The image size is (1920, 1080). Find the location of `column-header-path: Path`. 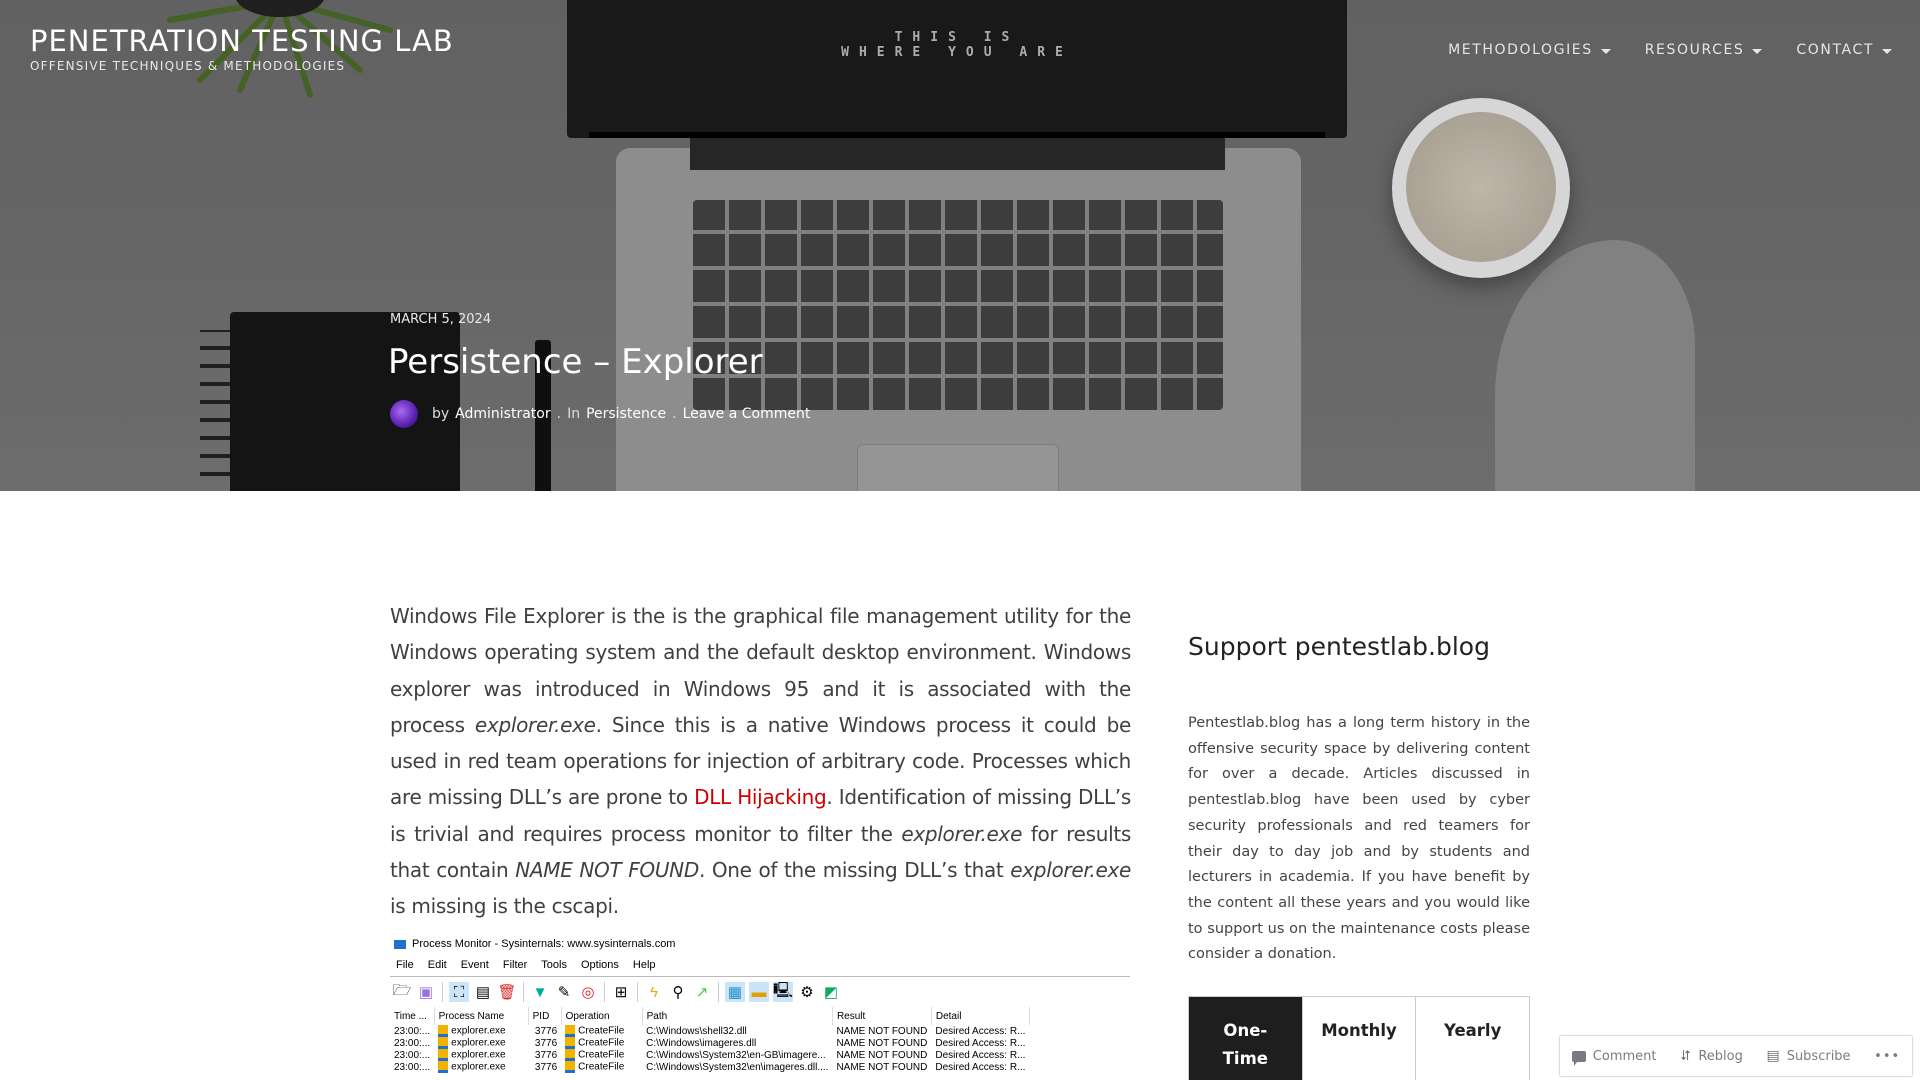

column-header-path: Path is located at coordinates (737, 1016).